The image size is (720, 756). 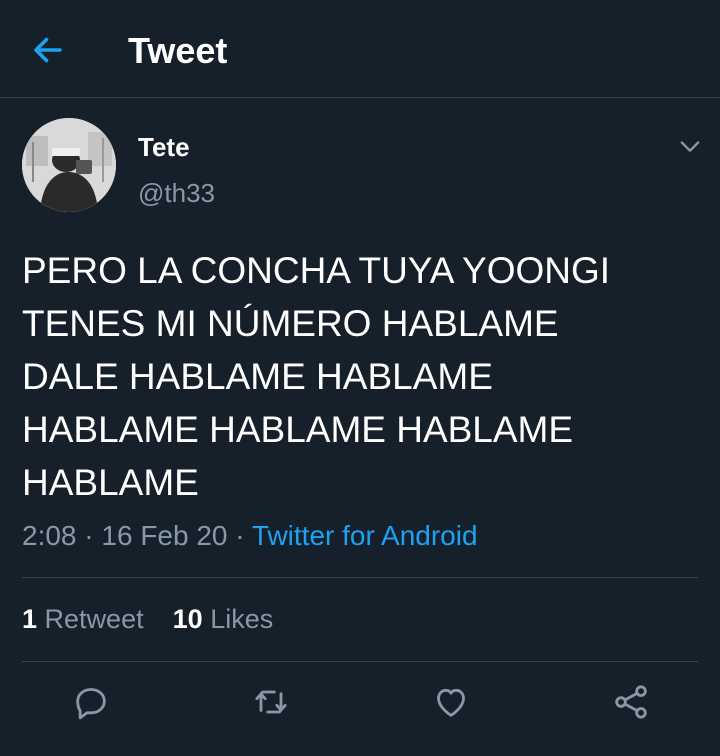 I want to click on top-bar: Tweet, so click(x=360, y=49).